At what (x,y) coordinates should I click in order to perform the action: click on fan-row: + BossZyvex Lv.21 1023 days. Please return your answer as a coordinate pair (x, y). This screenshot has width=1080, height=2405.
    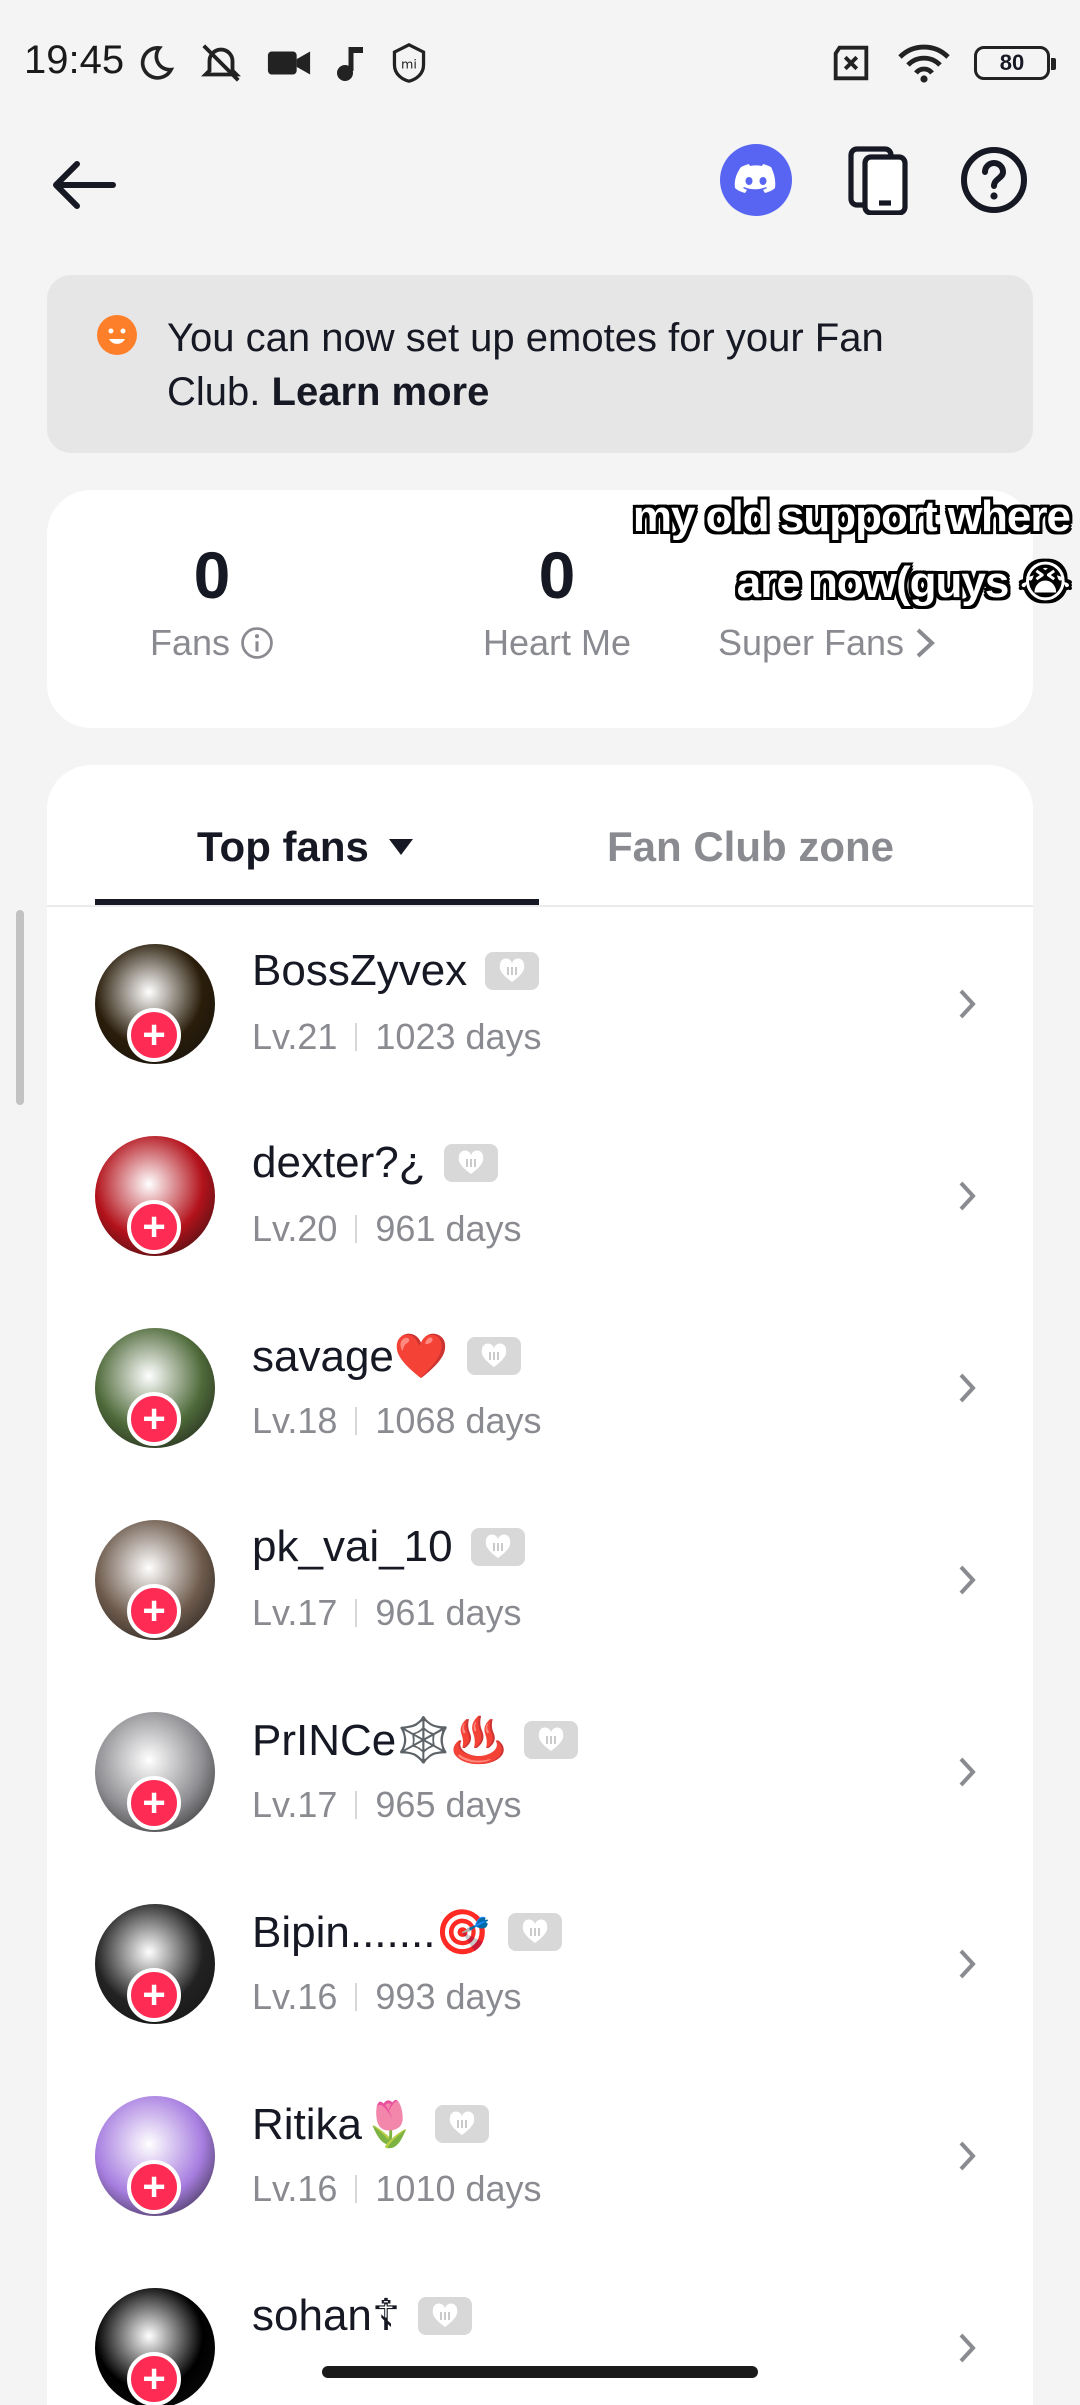
    Looking at the image, I should click on (540, 1004).